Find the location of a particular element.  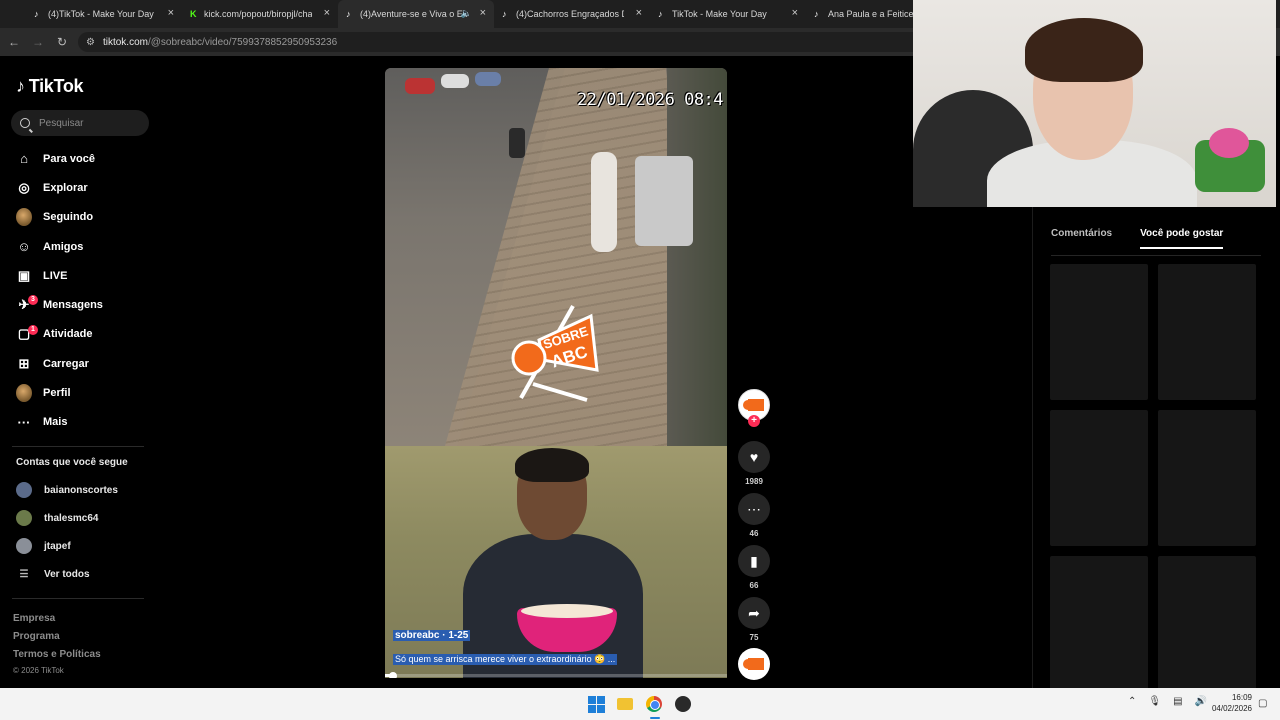

file-explorer-icon is located at coordinates (625, 704).